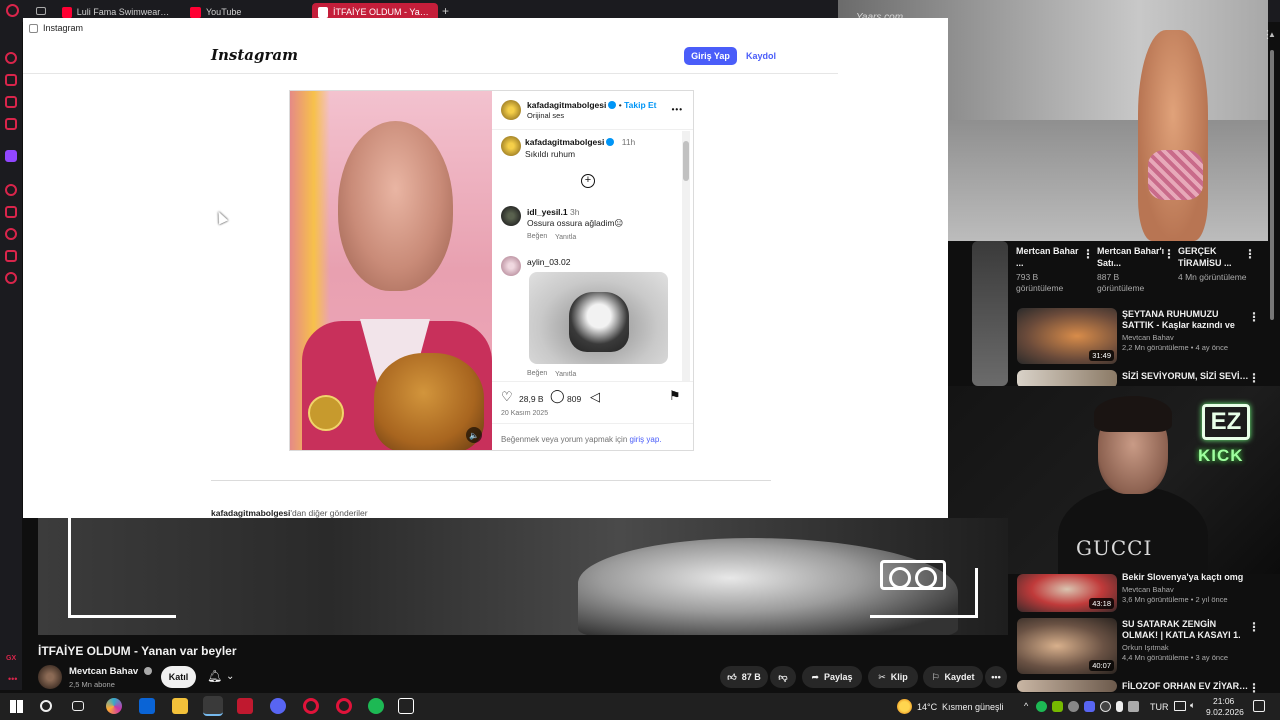 The width and height of the screenshot is (1280, 720). I want to click on notification-center-icon, so click(1259, 706).